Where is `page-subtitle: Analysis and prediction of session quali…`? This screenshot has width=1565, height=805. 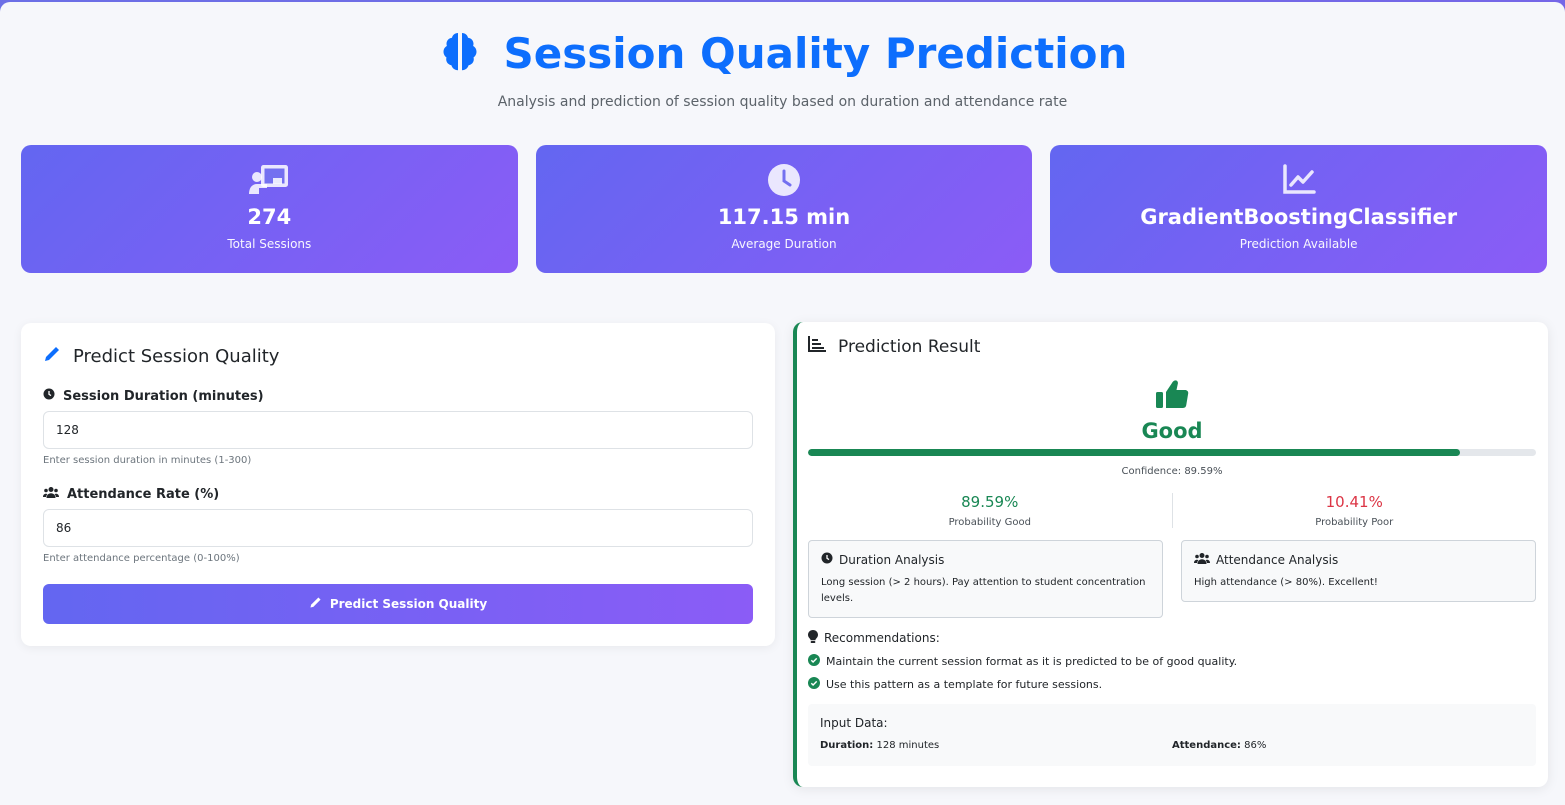
page-subtitle: Analysis and prediction of session quali… is located at coordinates (782, 102).